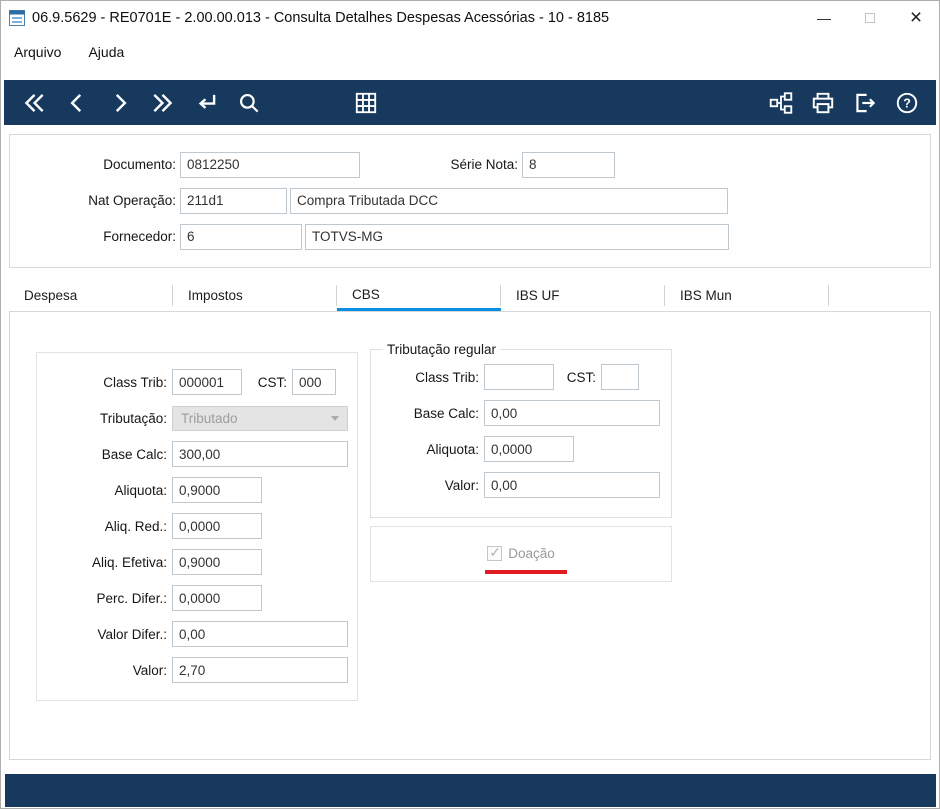  What do you see at coordinates (461, 485) in the screenshot?
I see `regular-valor-label: Valor:` at bounding box center [461, 485].